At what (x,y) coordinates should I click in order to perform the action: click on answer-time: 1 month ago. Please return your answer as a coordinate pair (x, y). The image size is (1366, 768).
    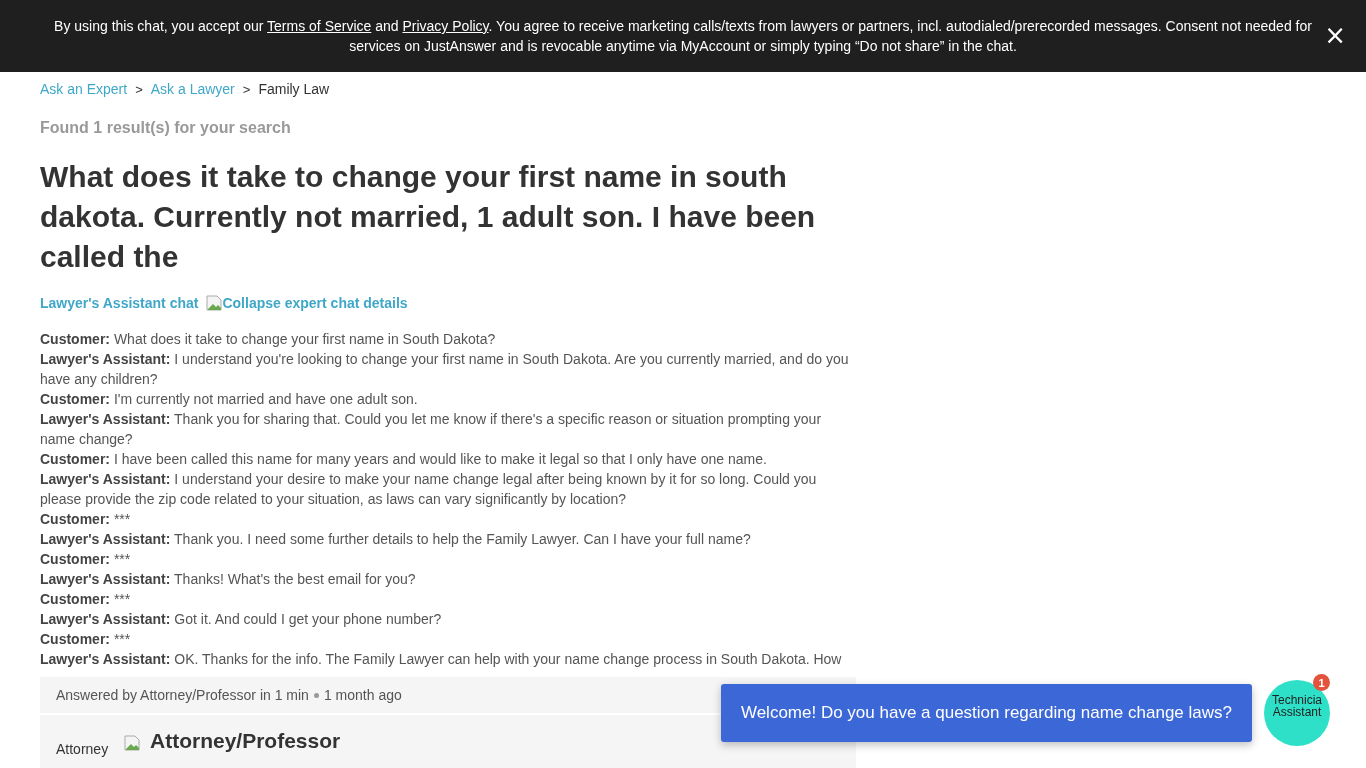
    Looking at the image, I should click on (362, 695).